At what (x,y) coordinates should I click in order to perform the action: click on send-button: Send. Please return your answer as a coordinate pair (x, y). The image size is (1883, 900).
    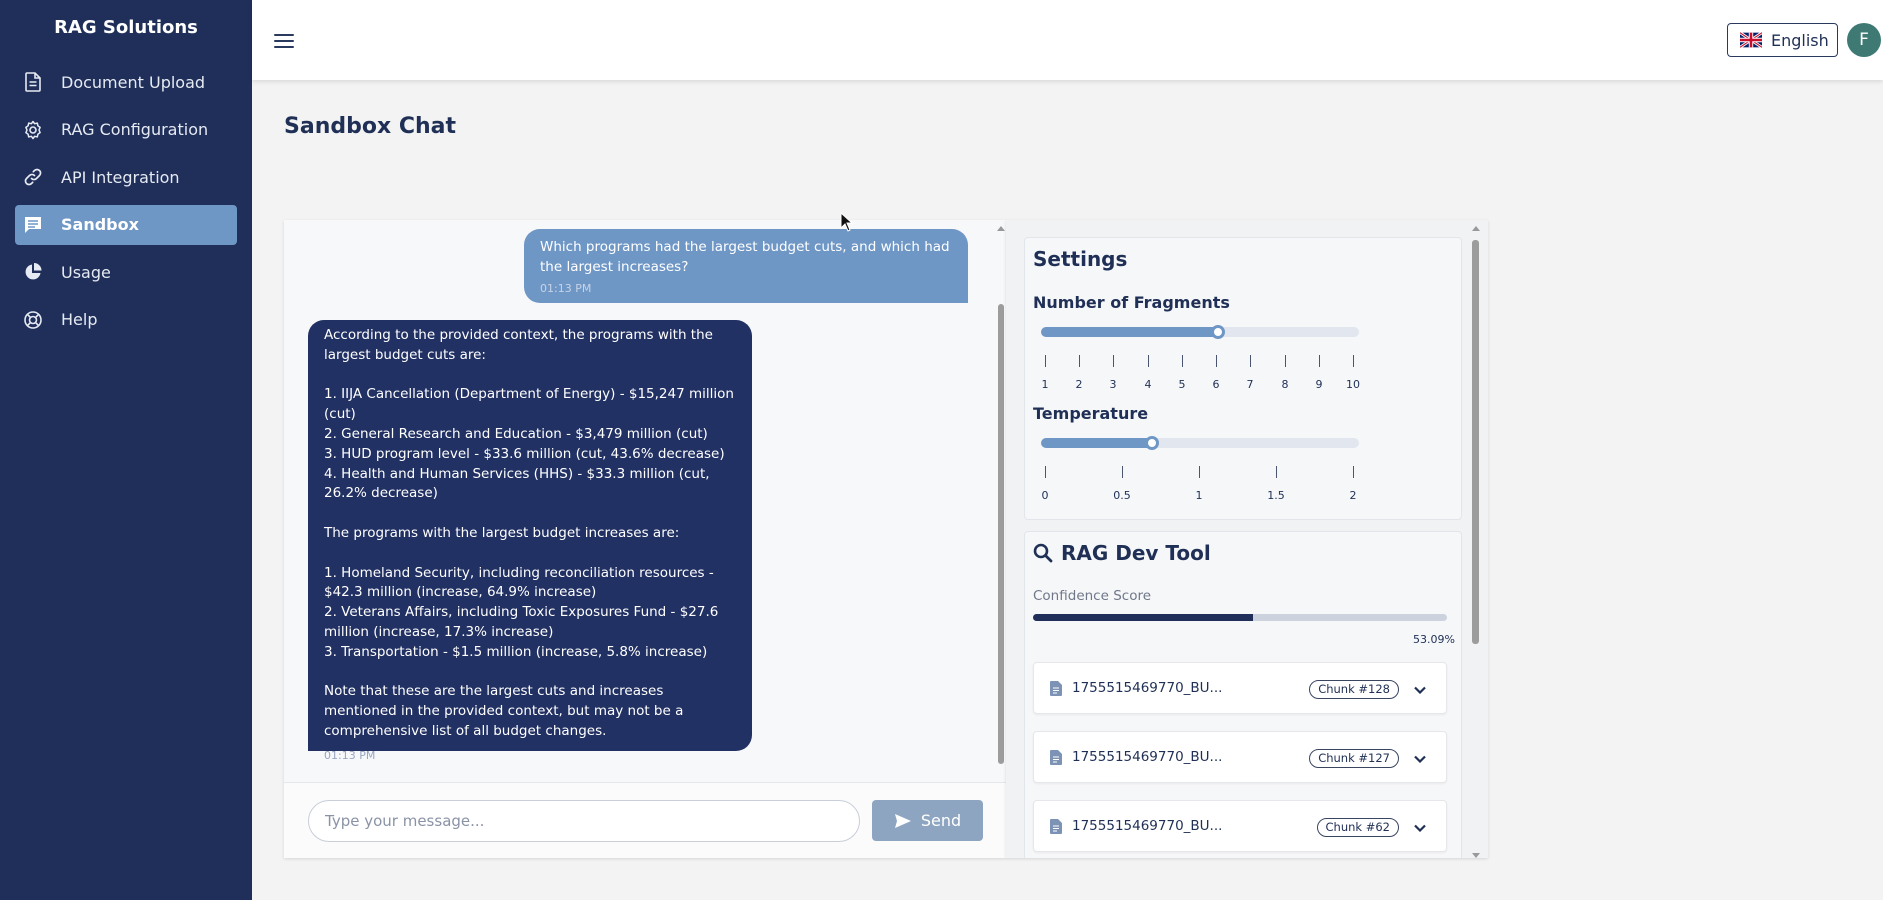
    Looking at the image, I should click on (927, 820).